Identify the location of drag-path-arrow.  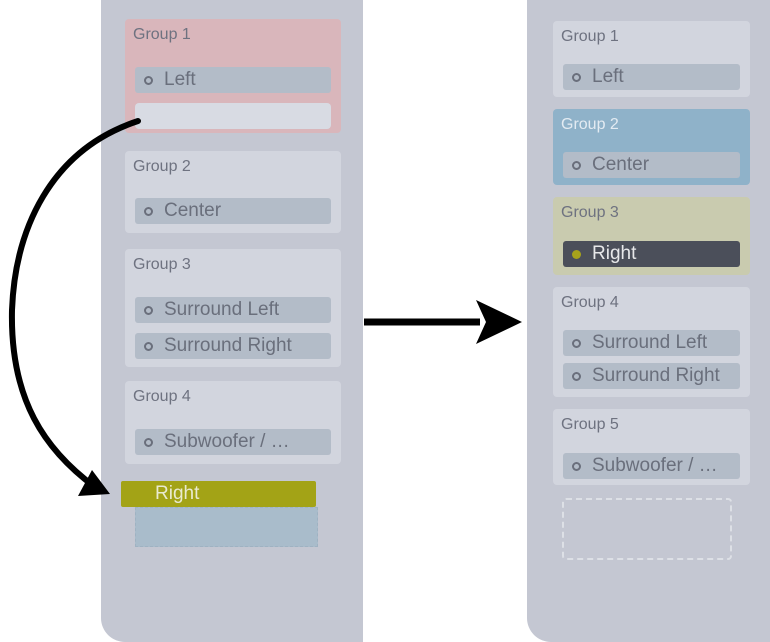
(74, 304).